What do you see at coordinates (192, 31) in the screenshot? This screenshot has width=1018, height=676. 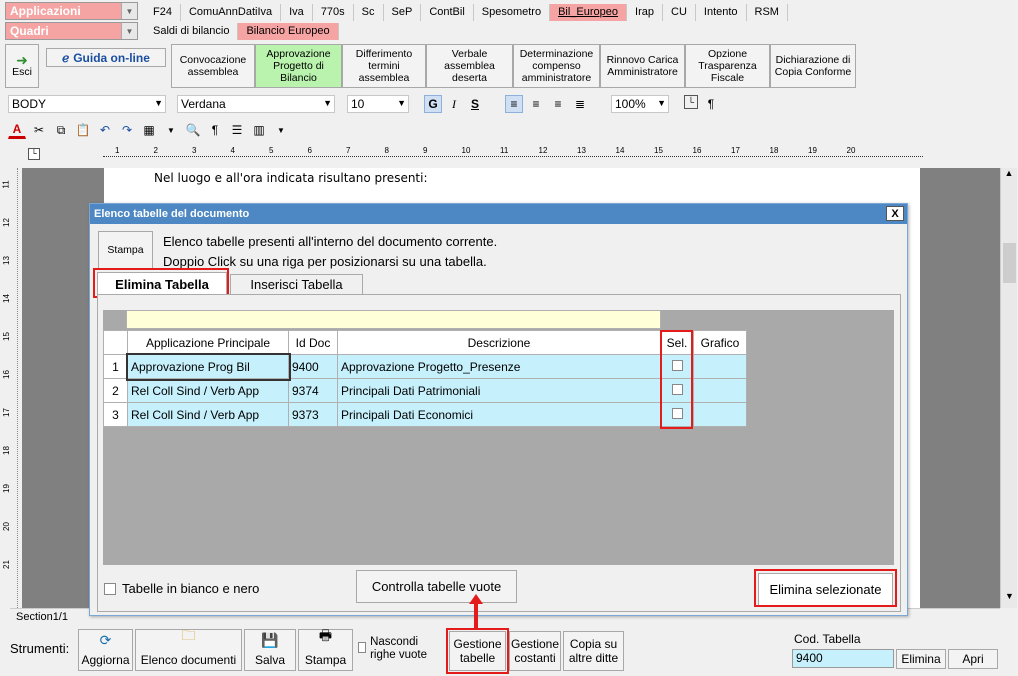 I see `tab-saldi-di-bilancio: Saldi di bilancio` at bounding box center [192, 31].